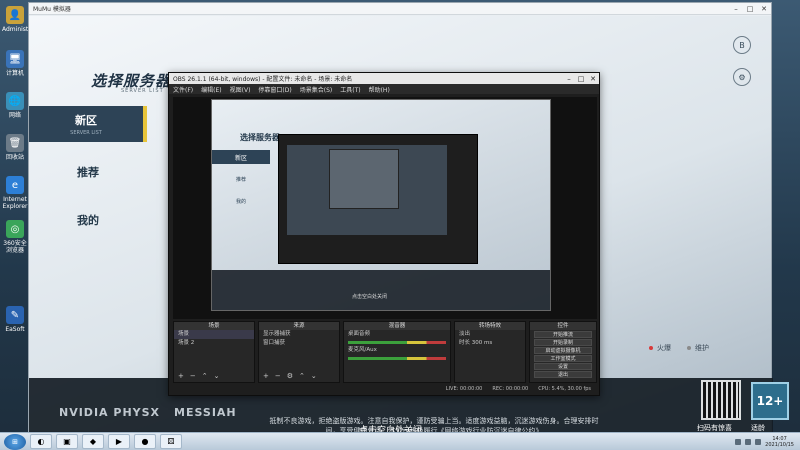  Describe the element at coordinates (22, 29) in the screenshot. I see `desktop-icon-label: Administrator` at that location.